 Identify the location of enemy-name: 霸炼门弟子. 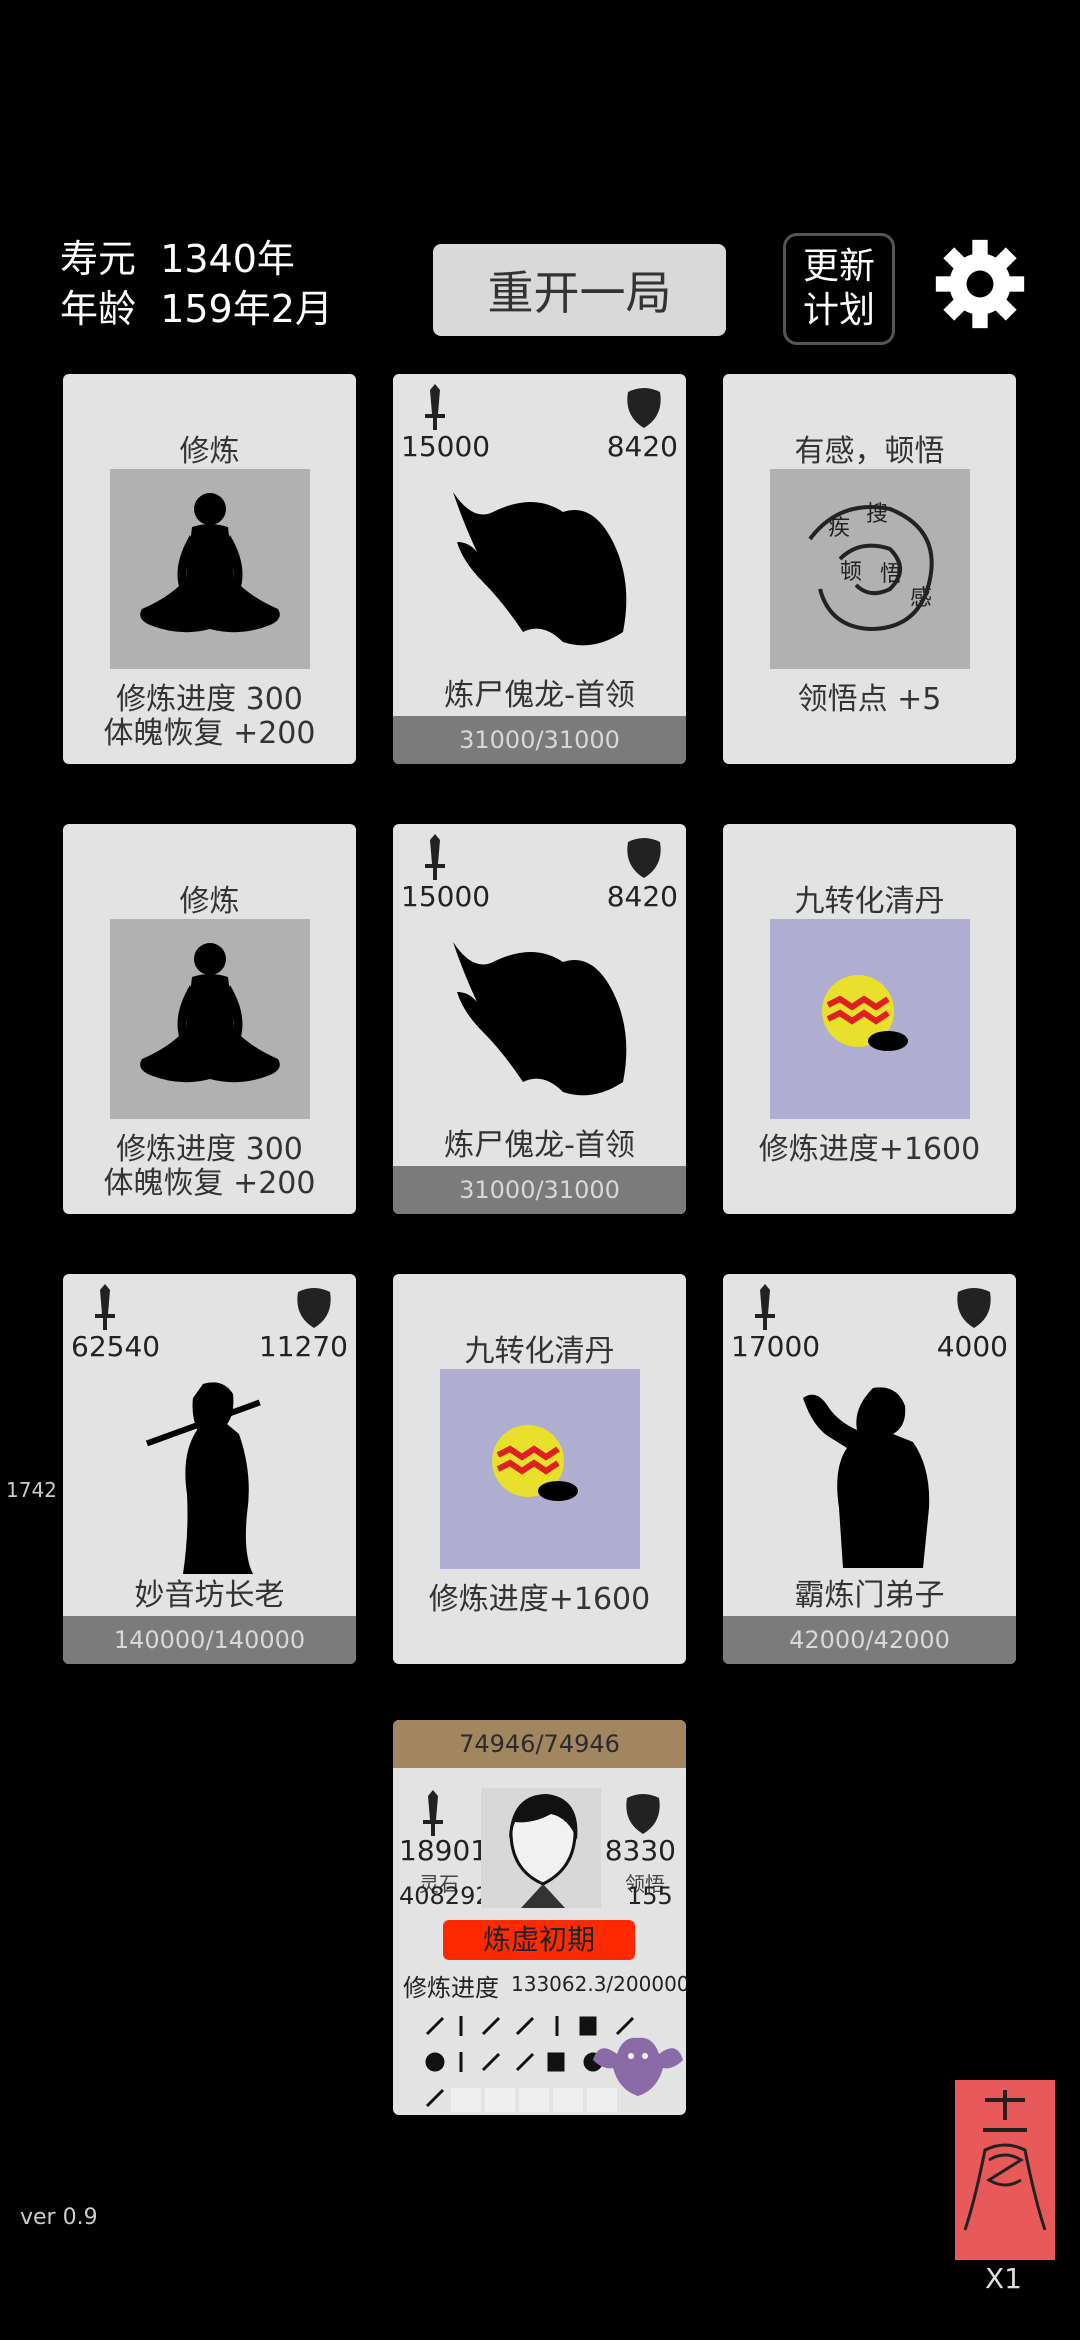
(869, 1595).